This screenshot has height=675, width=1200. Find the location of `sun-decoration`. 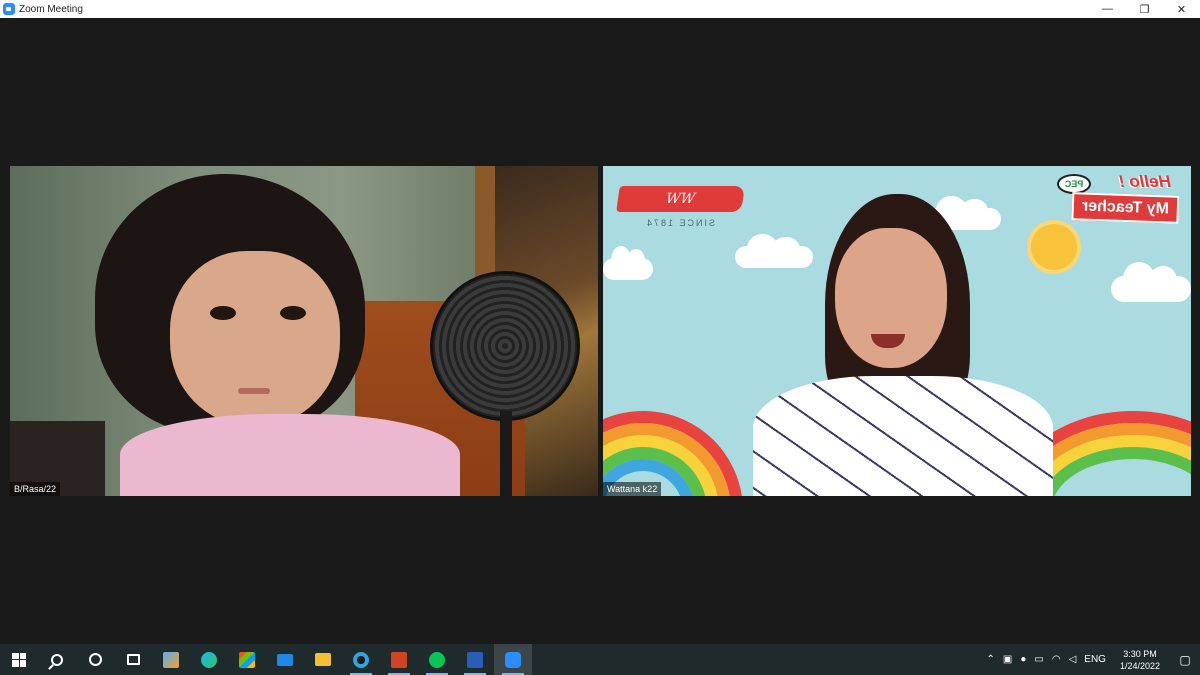

sun-decoration is located at coordinates (1054, 247).